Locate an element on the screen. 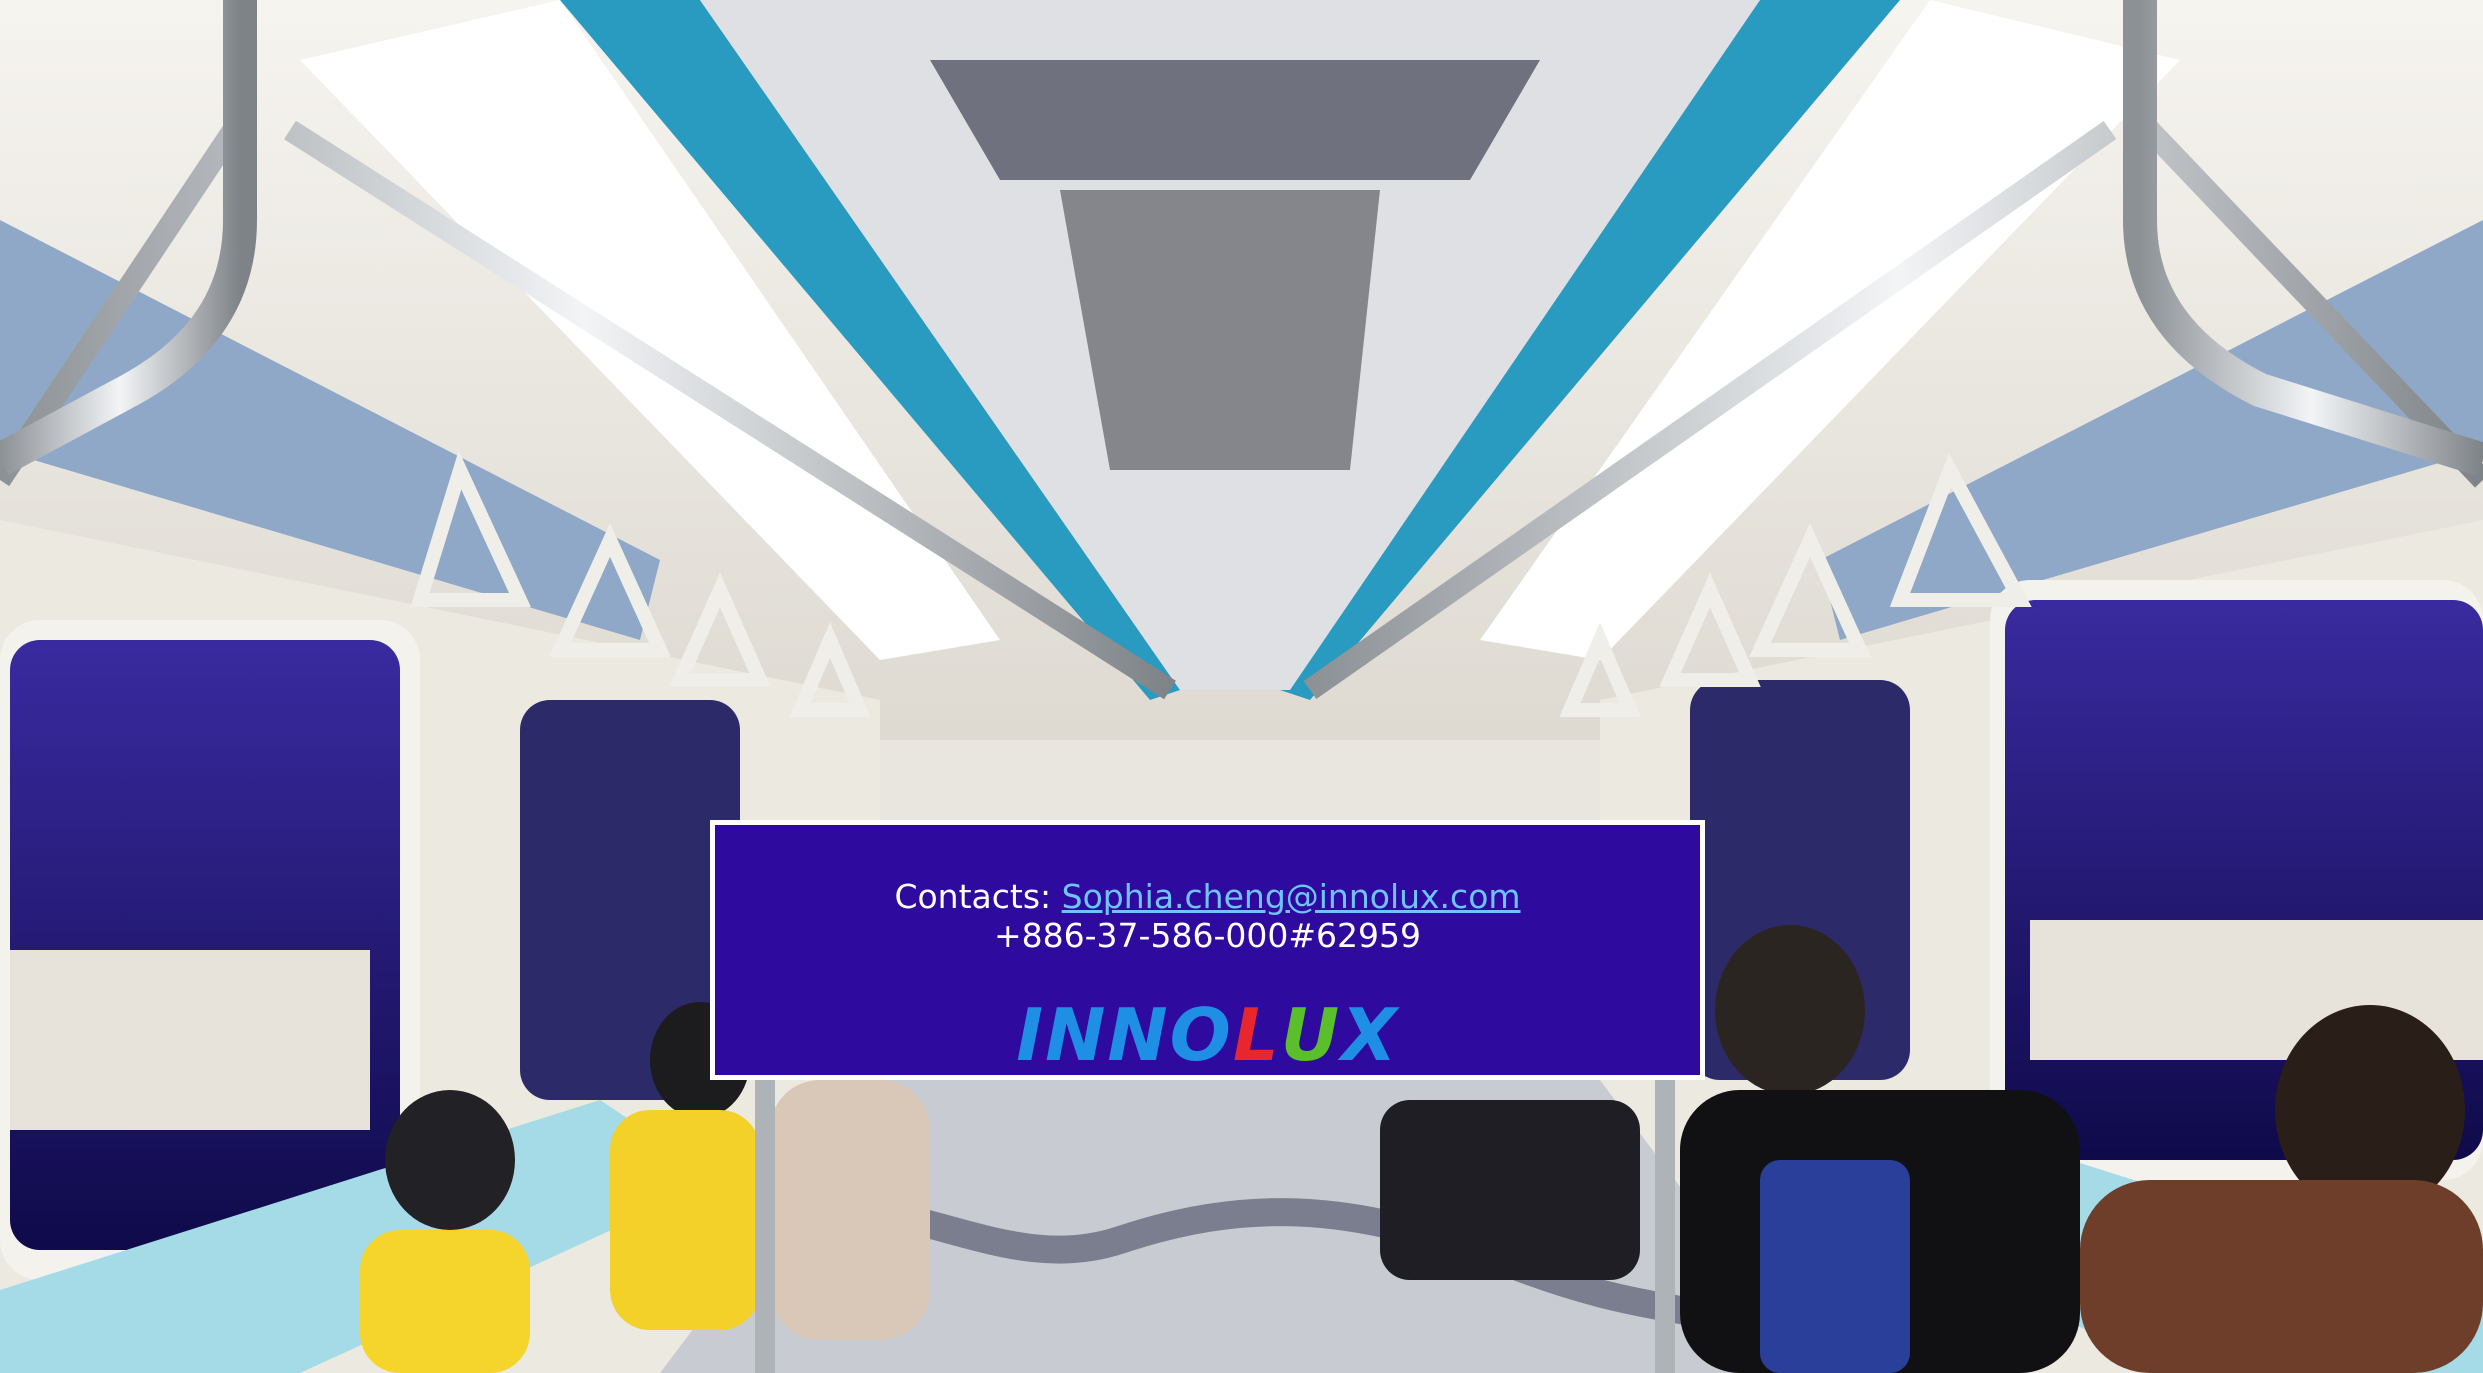 The height and width of the screenshot is (1373, 2483). passenger-woman-right-body is located at coordinates (2281, 1276).